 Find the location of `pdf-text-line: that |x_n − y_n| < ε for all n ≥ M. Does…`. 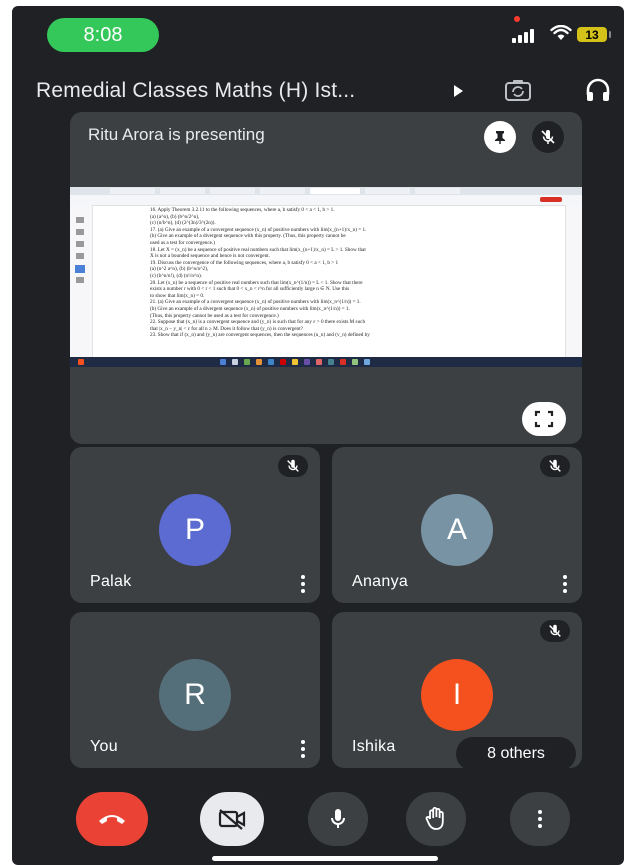

pdf-text-line: that |x_n − y_n| < ε for all n ≥ M. Does… is located at coordinates (226, 328).